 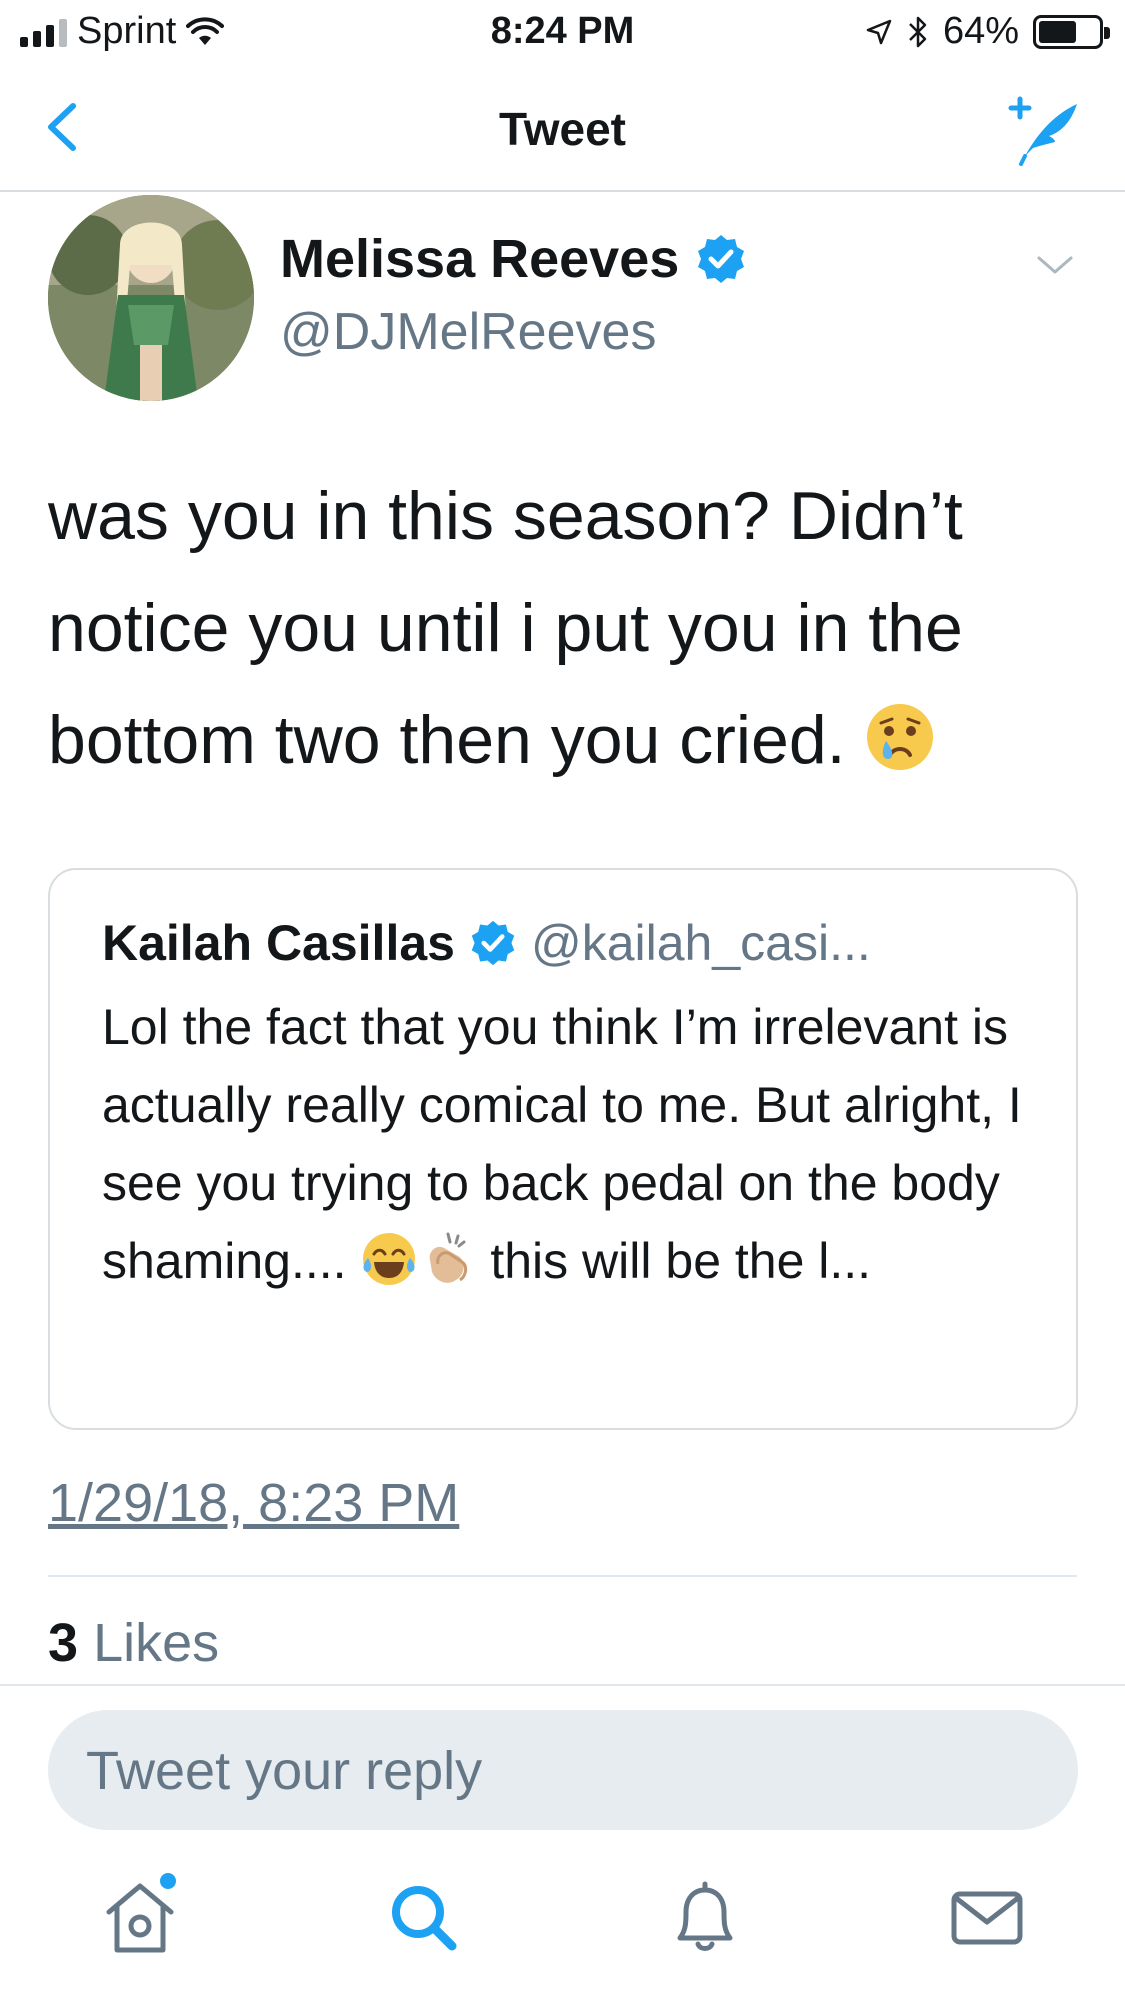 What do you see at coordinates (1057, 31) in the screenshot?
I see `battery-fill` at bounding box center [1057, 31].